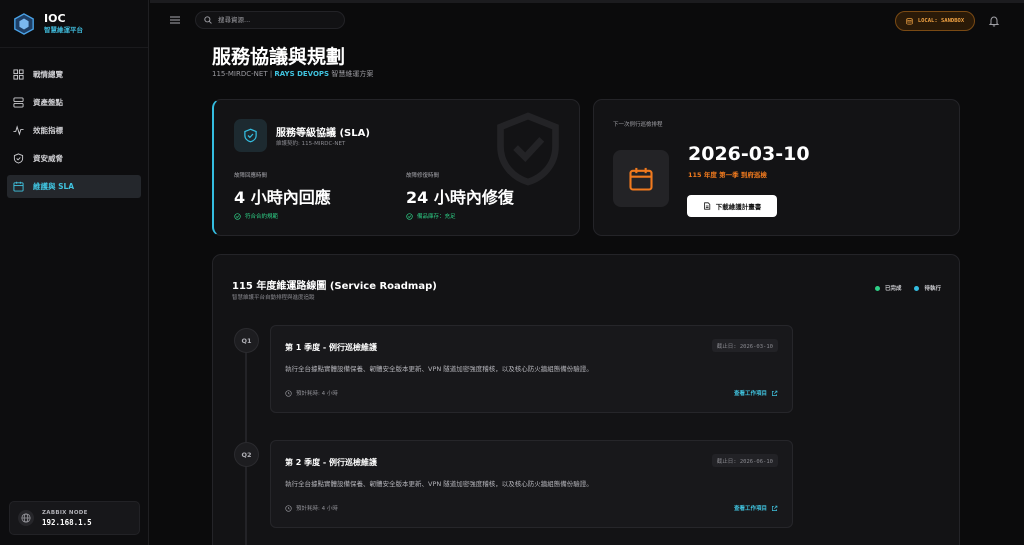  Describe the element at coordinates (331, 347) in the screenshot. I see `task-title: 第 1 季度 - 例行巡檢維護` at that location.